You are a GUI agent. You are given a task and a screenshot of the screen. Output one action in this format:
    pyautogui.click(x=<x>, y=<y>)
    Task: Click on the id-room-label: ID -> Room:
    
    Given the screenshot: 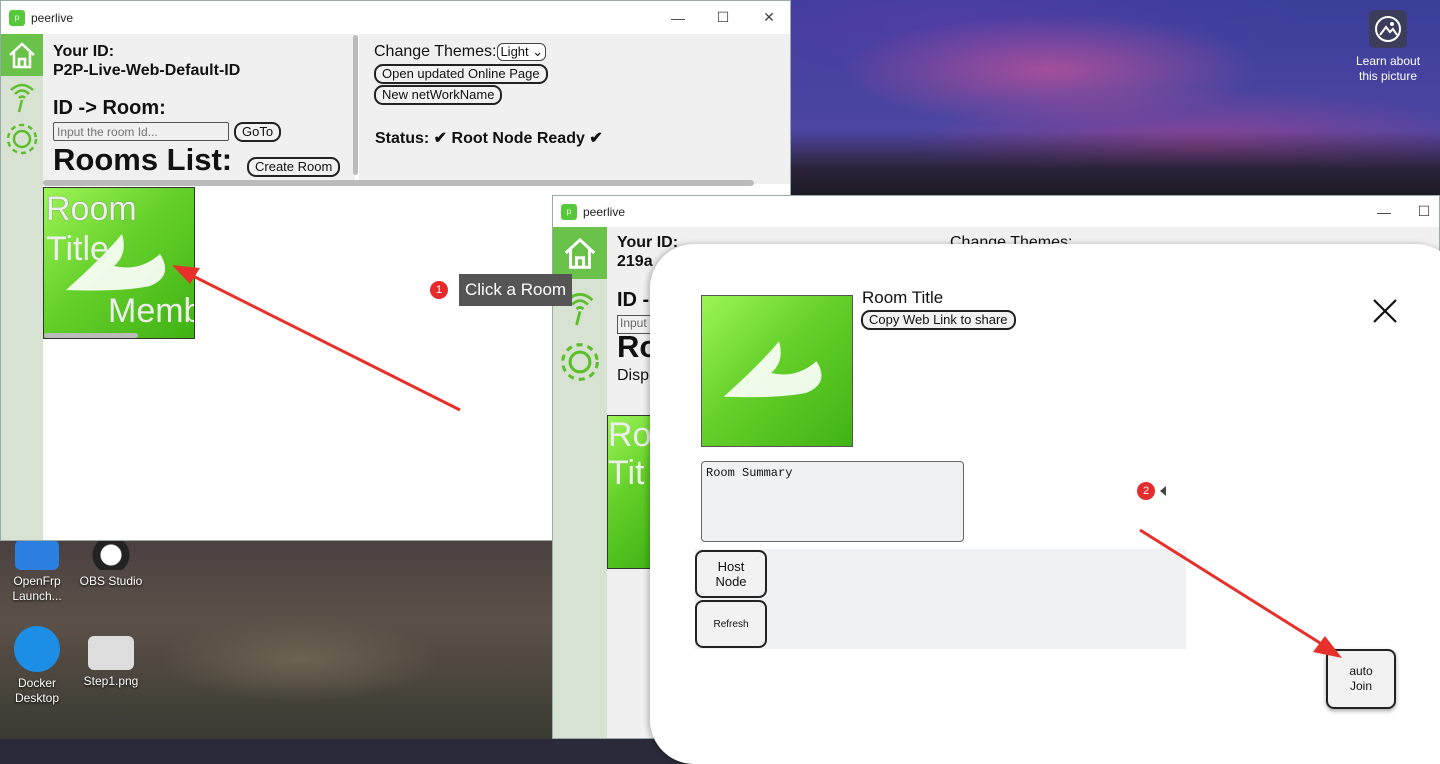 What is the action you would take?
    pyautogui.click(x=109, y=108)
    